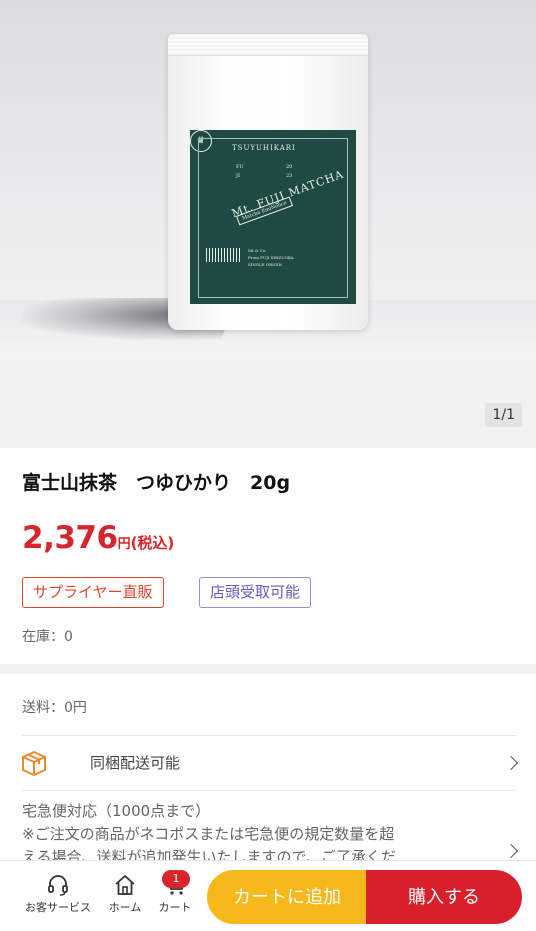 The height and width of the screenshot is (931, 536). I want to click on bundle-shipping-label: 同梱配送可能, so click(135, 763).